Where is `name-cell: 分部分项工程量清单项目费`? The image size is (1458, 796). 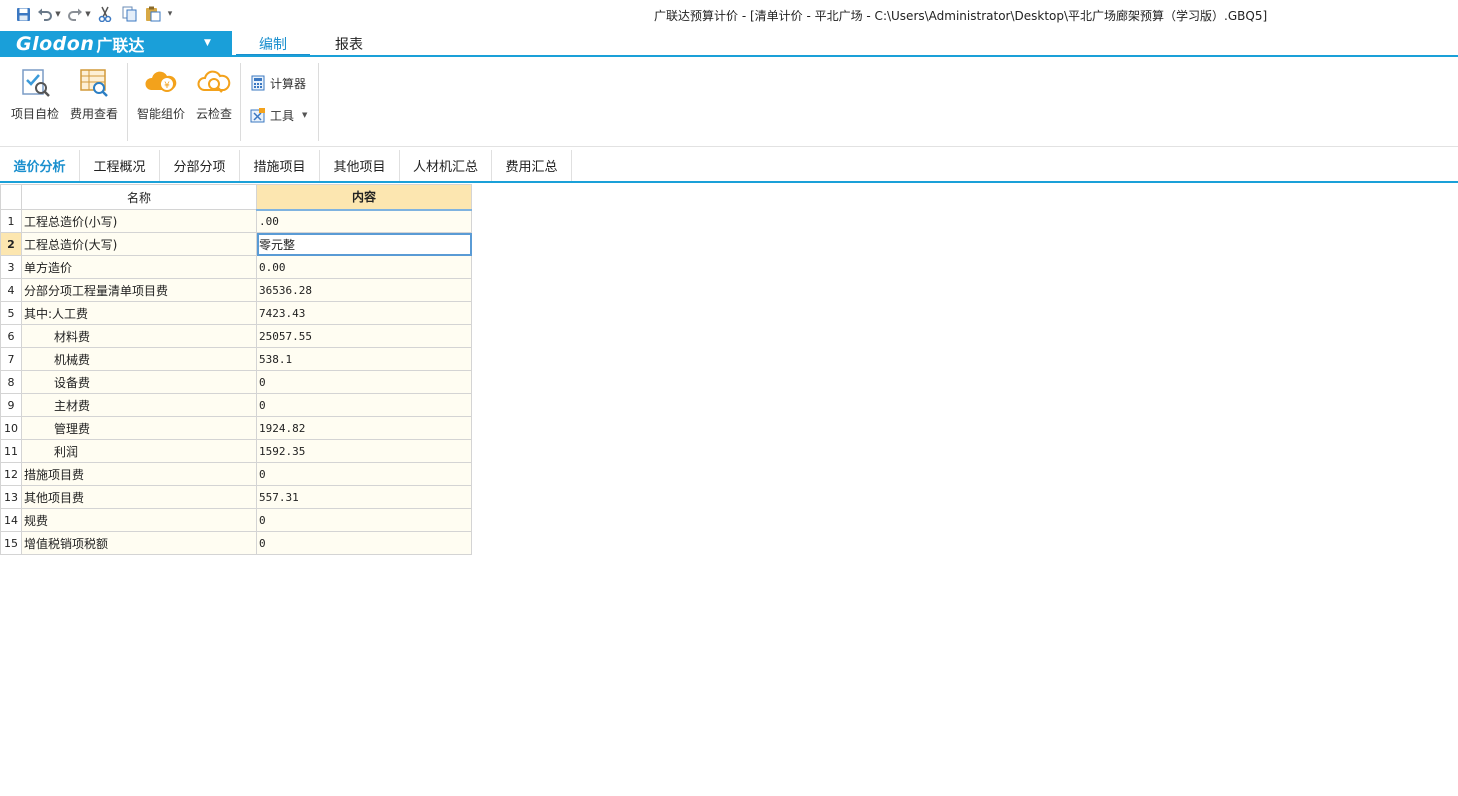 name-cell: 分部分项工程量清单项目费 is located at coordinates (139, 290).